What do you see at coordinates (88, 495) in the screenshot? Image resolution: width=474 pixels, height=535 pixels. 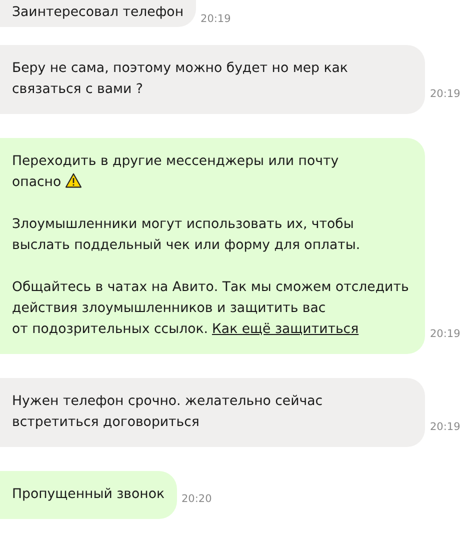 I see `message-text: Пропущенный звонок` at bounding box center [88, 495].